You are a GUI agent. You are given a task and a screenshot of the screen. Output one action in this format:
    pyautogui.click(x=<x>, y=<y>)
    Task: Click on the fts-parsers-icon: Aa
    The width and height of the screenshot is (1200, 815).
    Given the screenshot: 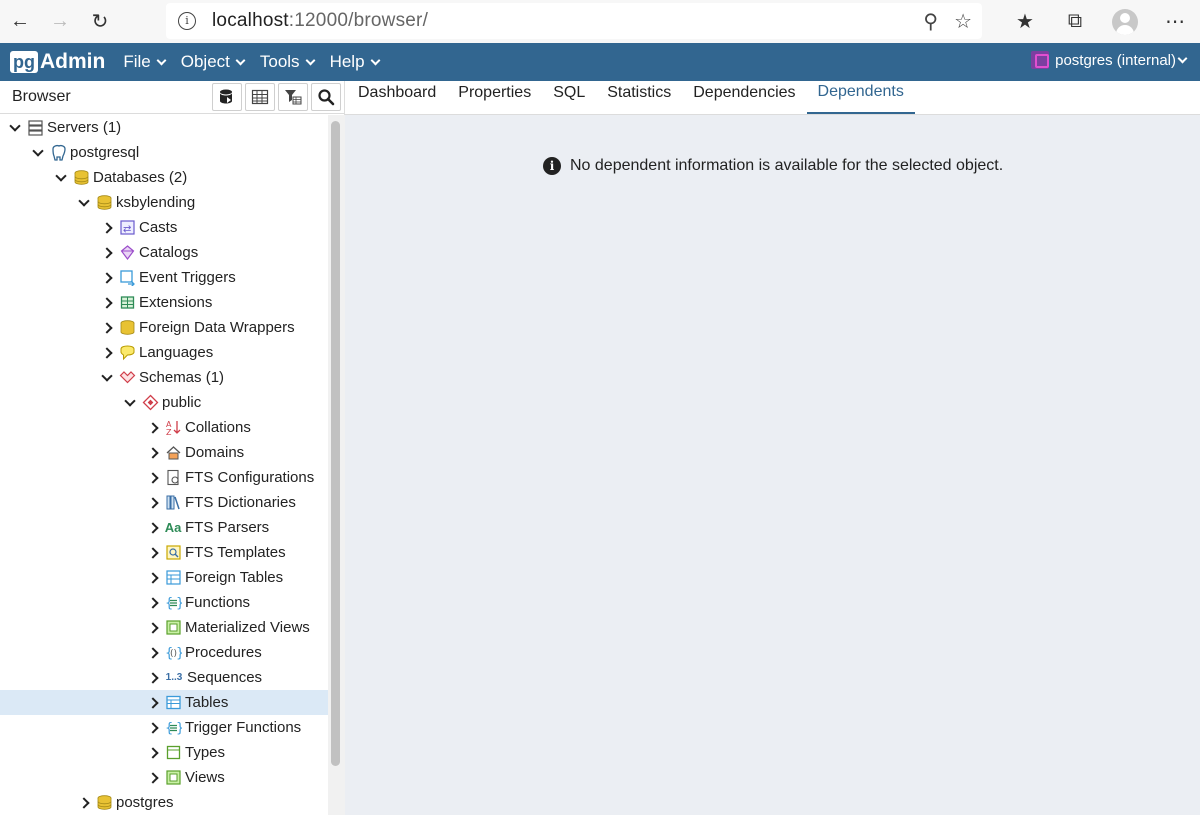 What is the action you would take?
    pyautogui.click(x=173, y=528)
    